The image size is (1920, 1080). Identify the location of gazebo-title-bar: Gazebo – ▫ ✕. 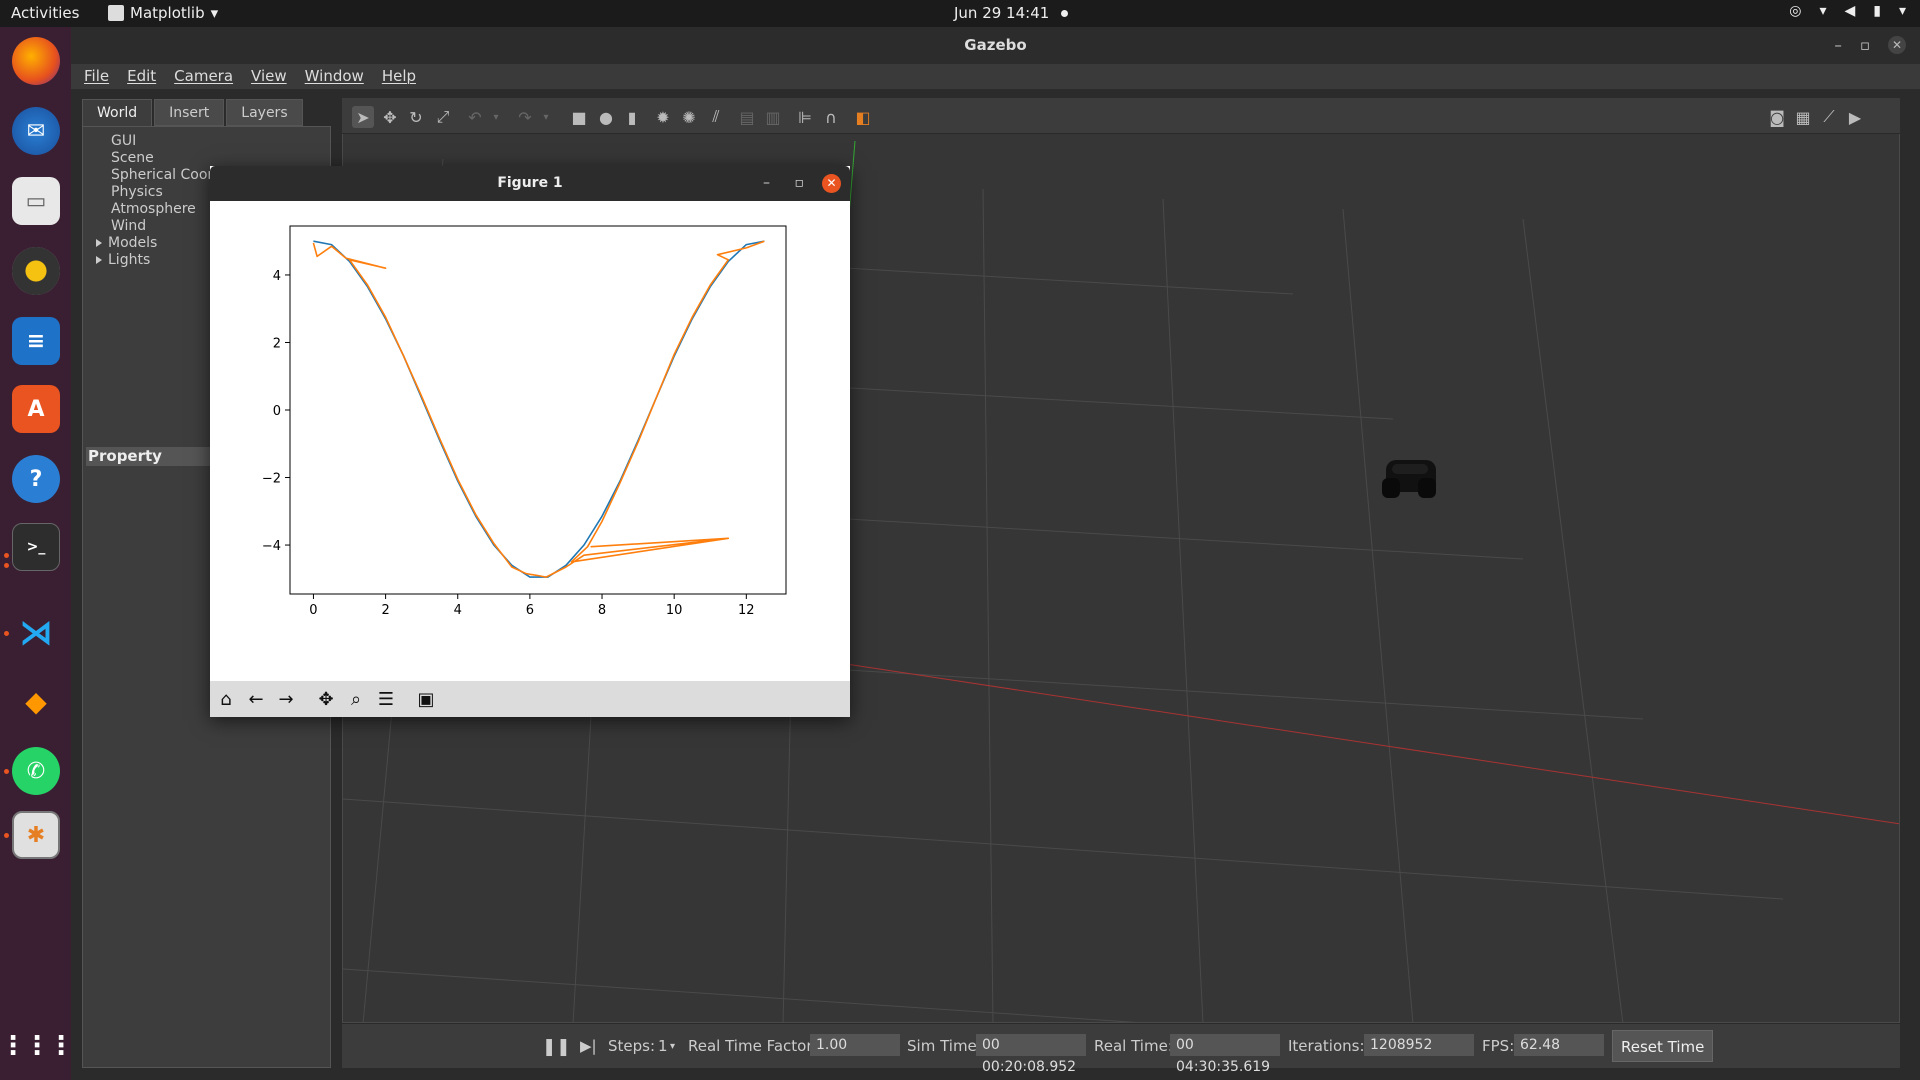
(995, 45).